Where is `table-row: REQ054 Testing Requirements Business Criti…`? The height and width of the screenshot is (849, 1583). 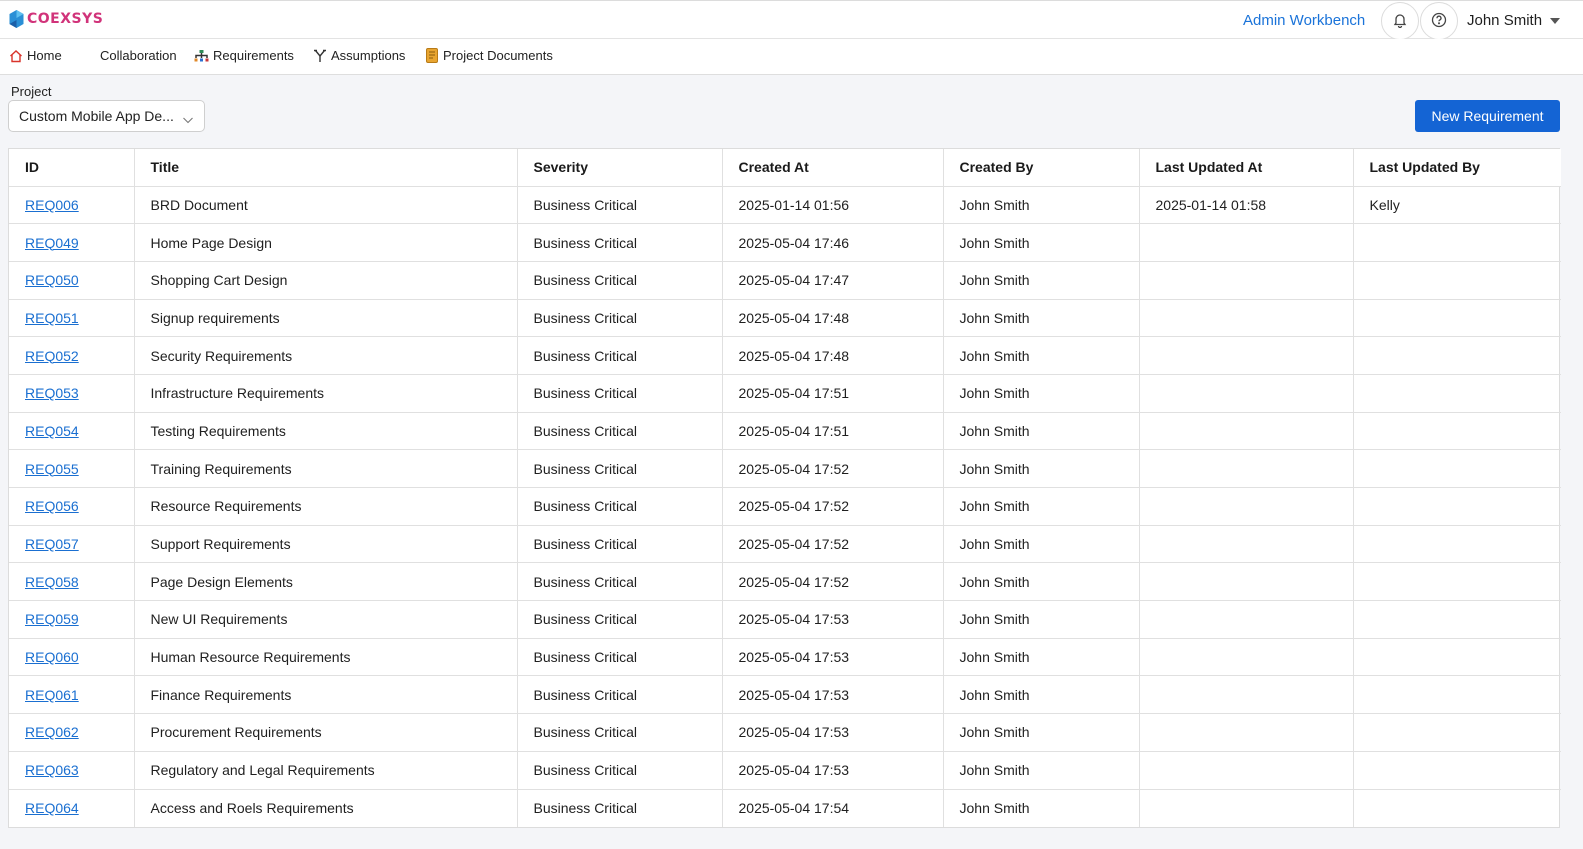 table-row: REQ054 Testing Requirements Business Criti… is located at coordinates (785, 431).